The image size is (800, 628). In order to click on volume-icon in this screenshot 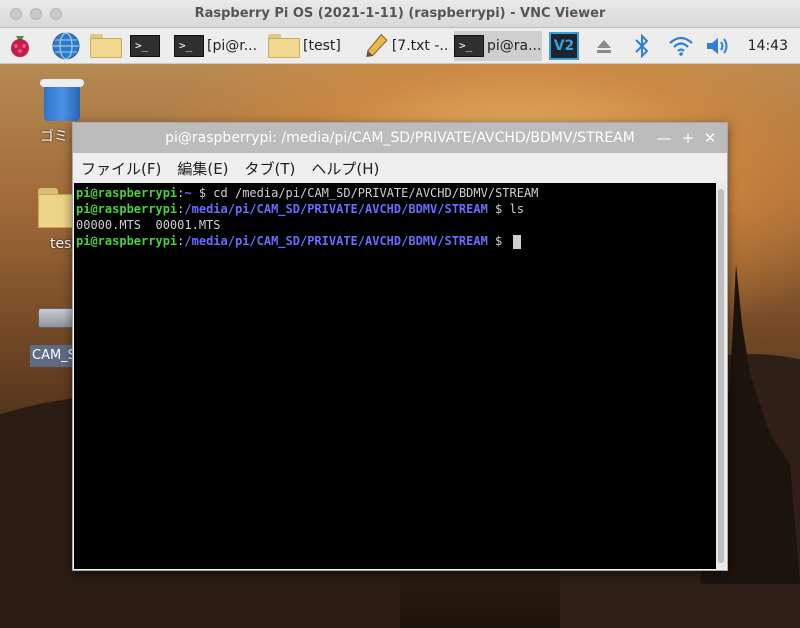, I will do `click(717, 46)`.